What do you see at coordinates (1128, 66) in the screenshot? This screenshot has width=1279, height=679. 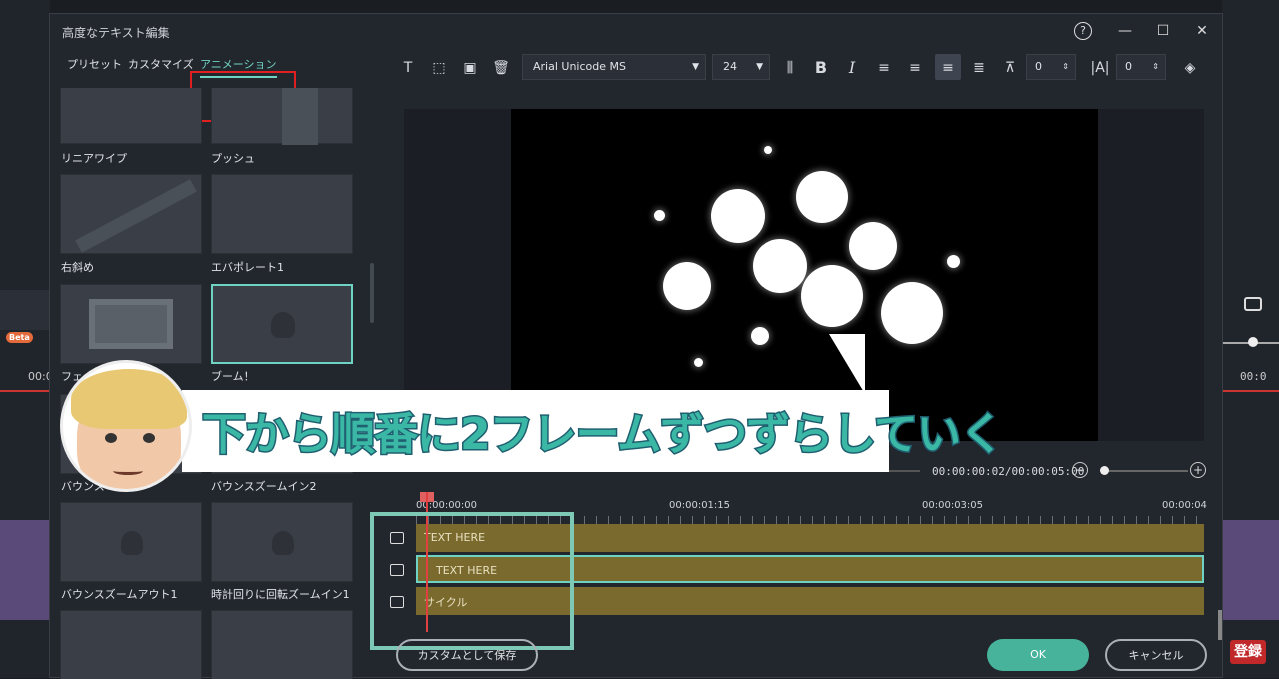 I see `char-spacing-value: 0` at bounding box center [1128, 66].